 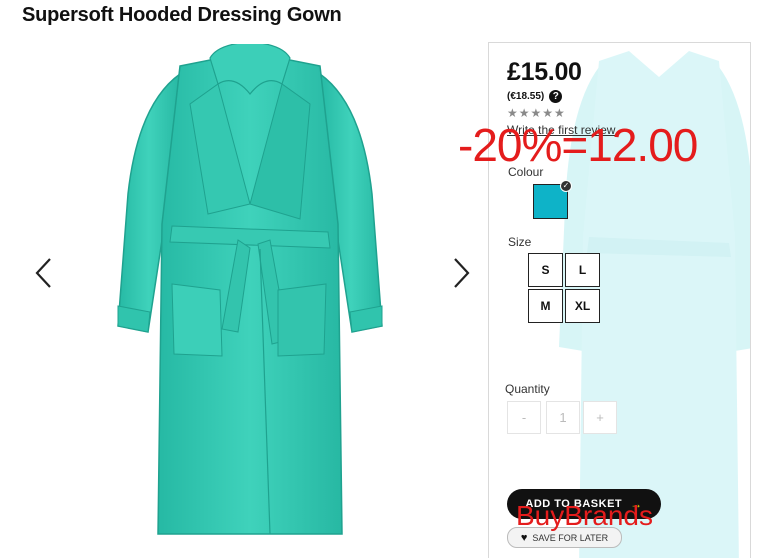 What do you see at coordinates (600, 417) in the screenshot?
I see `quantity-increase-button: +` at bounding box center [600, 417].